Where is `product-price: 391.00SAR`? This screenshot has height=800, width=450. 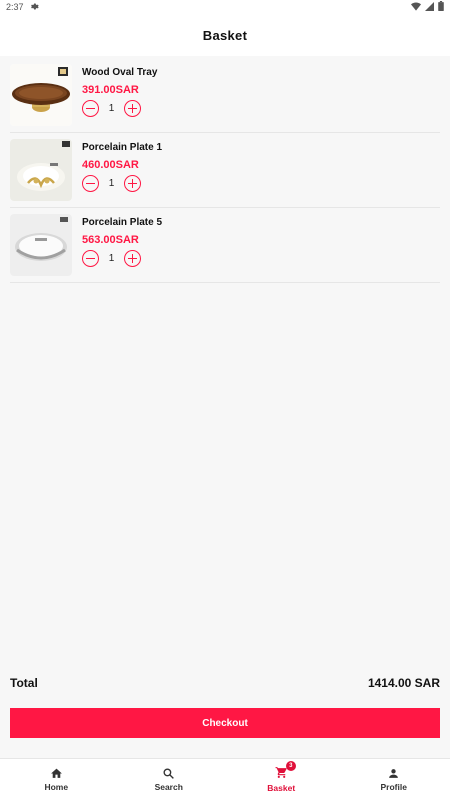 product-price: 391.00SAR is located at coordinates (110, 90).